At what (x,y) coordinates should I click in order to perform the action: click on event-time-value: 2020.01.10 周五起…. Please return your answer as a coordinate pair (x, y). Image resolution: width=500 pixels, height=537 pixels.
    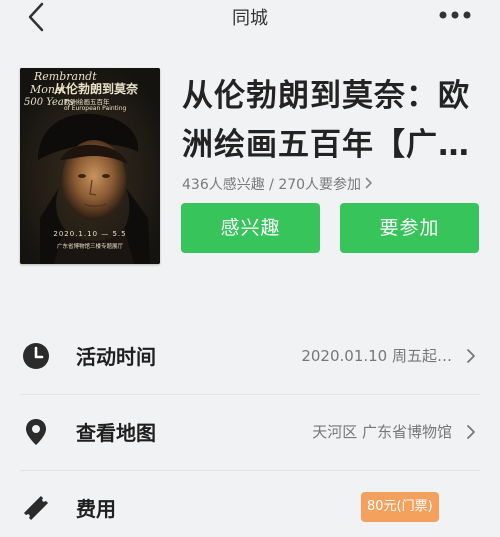
    Looking at the image, I should click on (376, 356).